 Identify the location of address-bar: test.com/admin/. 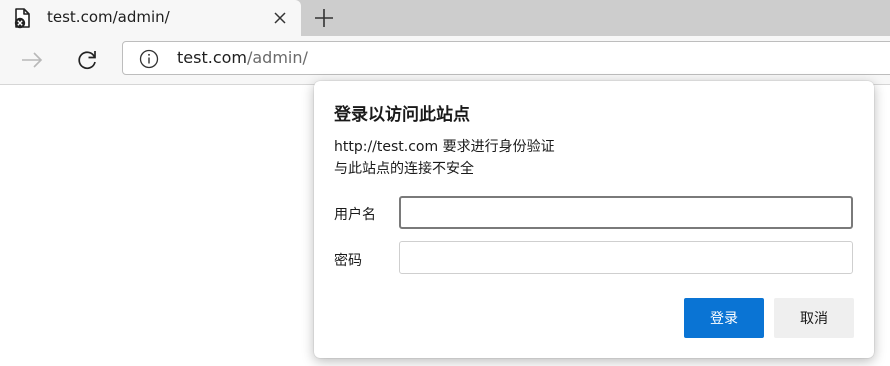
(506, 58).